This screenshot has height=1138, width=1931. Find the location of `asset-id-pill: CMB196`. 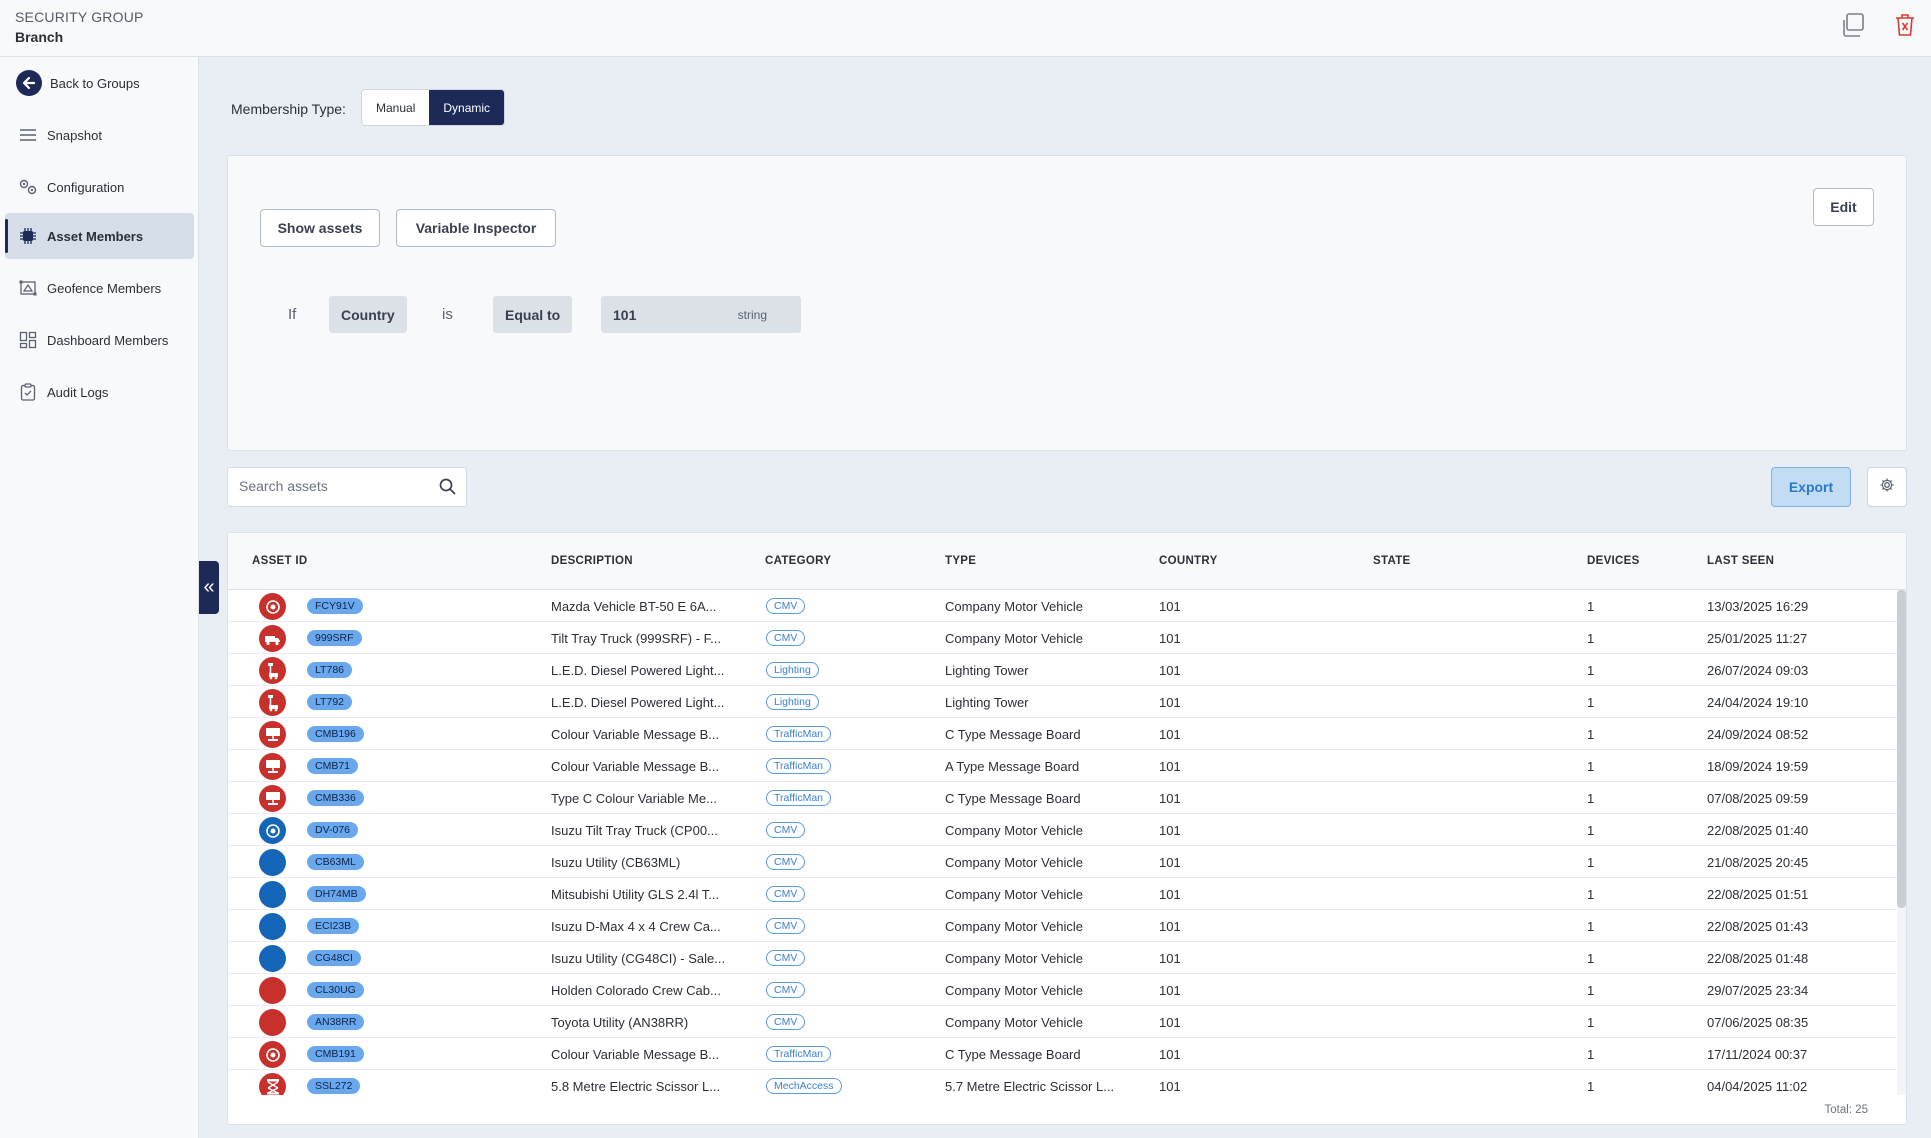

asset-id-pill: CMB196 is located at coordinates (335, 734).